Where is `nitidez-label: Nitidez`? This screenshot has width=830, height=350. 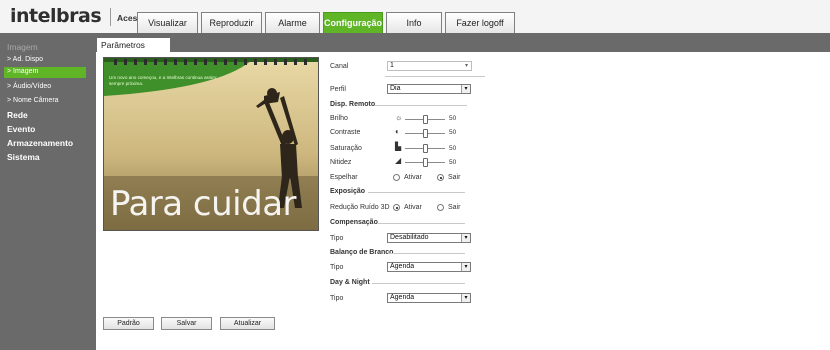
nitidez-label: Nitidez is located at coordinates (341, 162).